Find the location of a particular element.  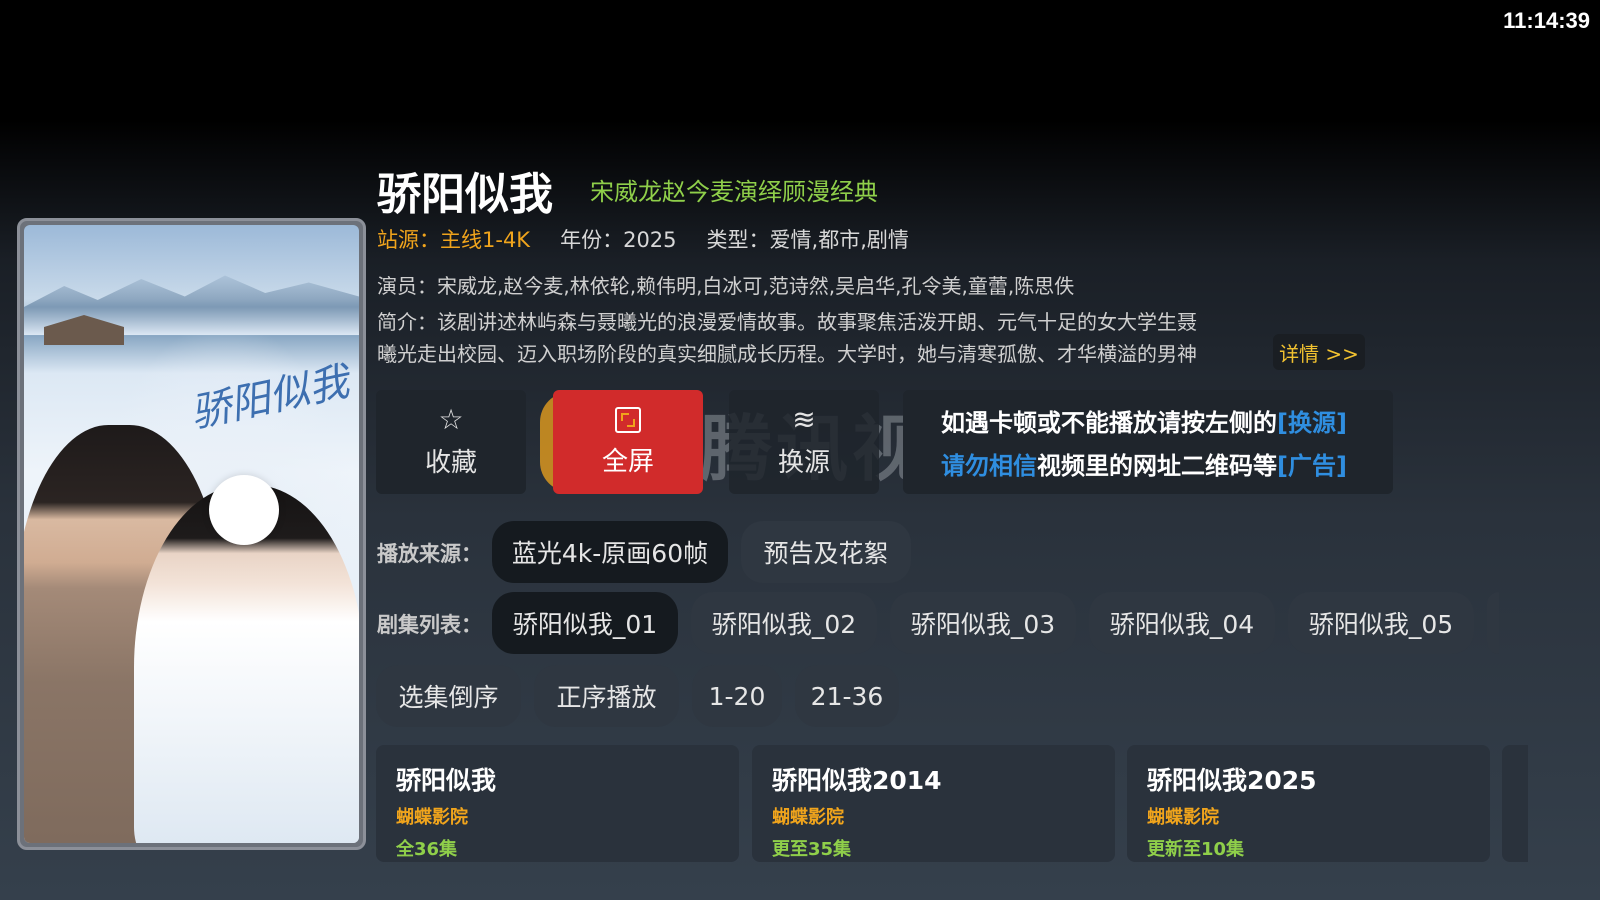

notice-line-2-prefix: 请勿相信 is located at coordinates (989, 466).